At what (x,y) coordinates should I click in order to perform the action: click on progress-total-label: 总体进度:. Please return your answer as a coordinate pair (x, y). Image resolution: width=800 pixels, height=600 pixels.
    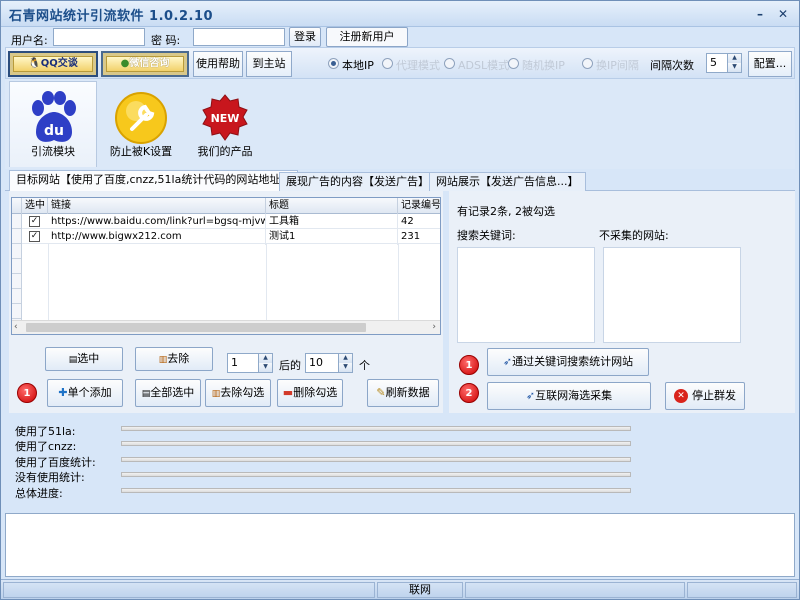
    Looking at the image, I should click on (39, 493).